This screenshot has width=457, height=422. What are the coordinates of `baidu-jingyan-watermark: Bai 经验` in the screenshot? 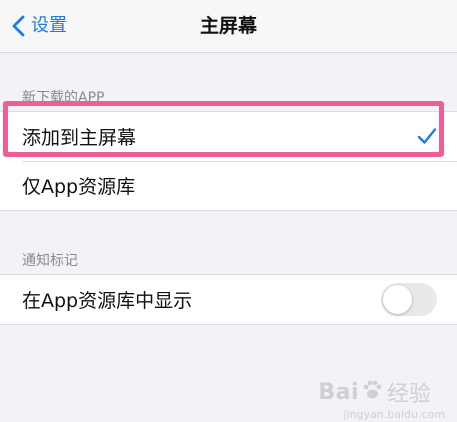 It's located at (374, 392).